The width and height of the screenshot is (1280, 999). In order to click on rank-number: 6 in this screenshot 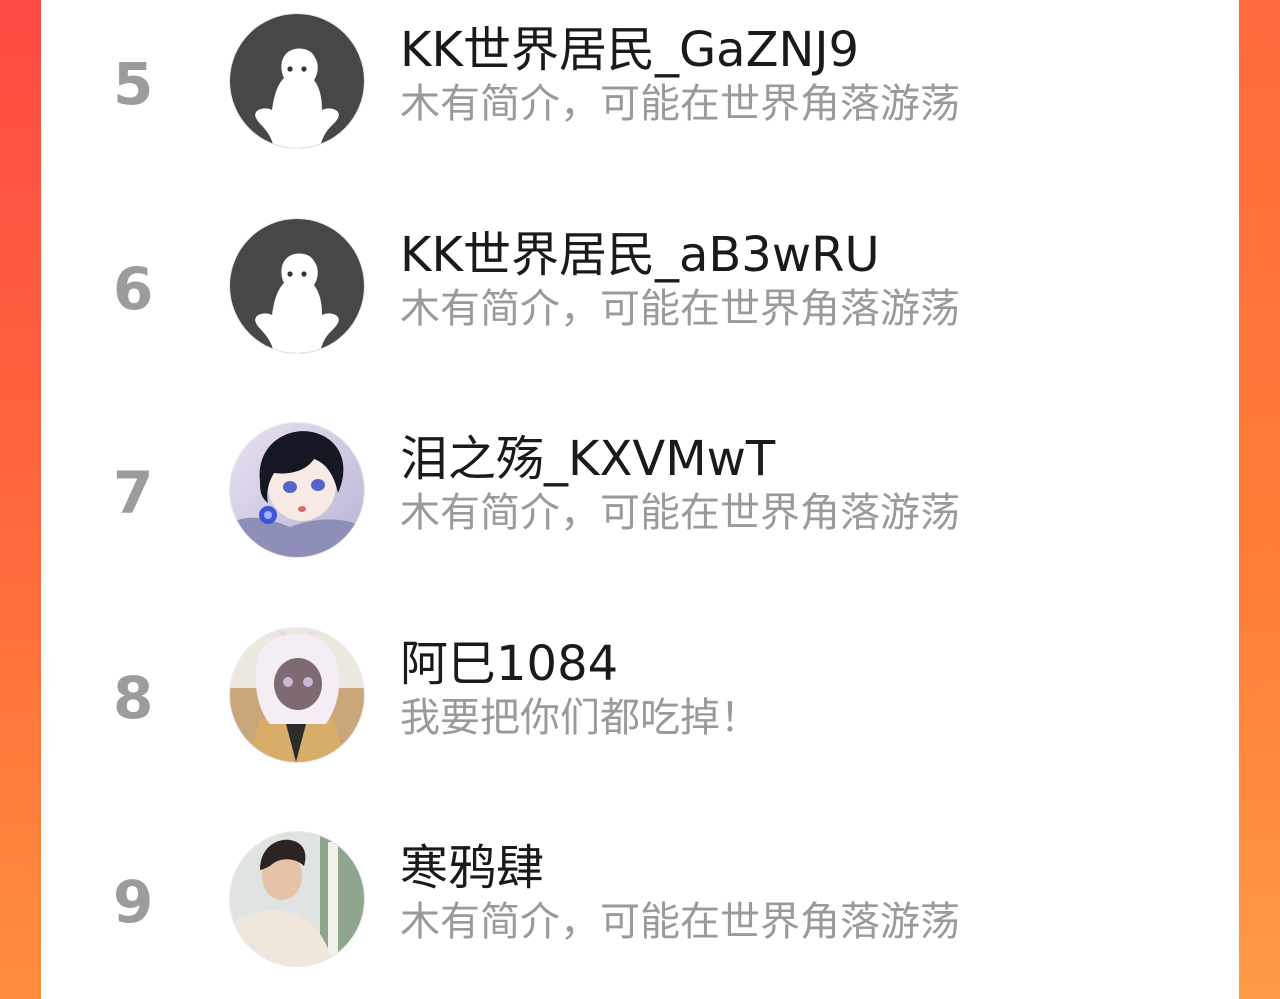, I will do `click(133, 289)`.